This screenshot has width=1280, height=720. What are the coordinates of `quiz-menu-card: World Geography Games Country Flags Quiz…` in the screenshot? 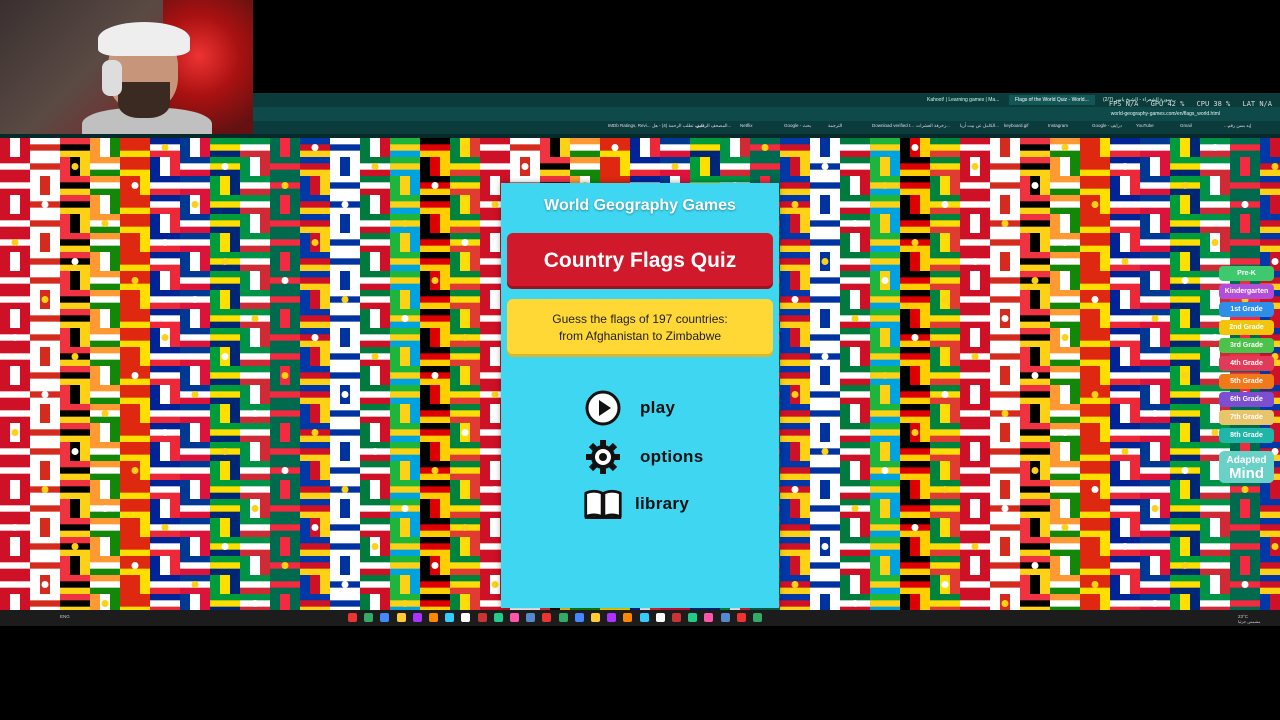 It's located at (640, 395).